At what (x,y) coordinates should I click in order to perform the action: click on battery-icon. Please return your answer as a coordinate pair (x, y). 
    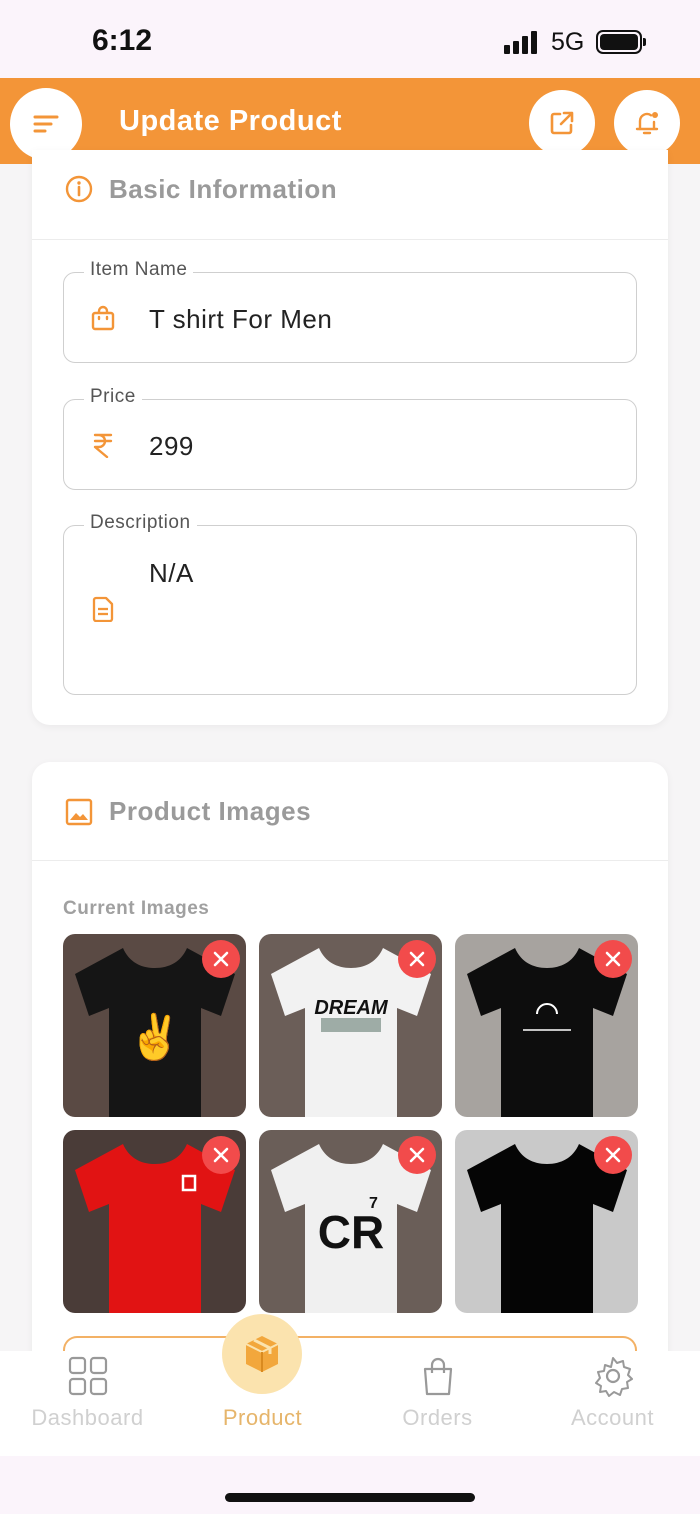
    Looking at the image, I should click on (621, 42).